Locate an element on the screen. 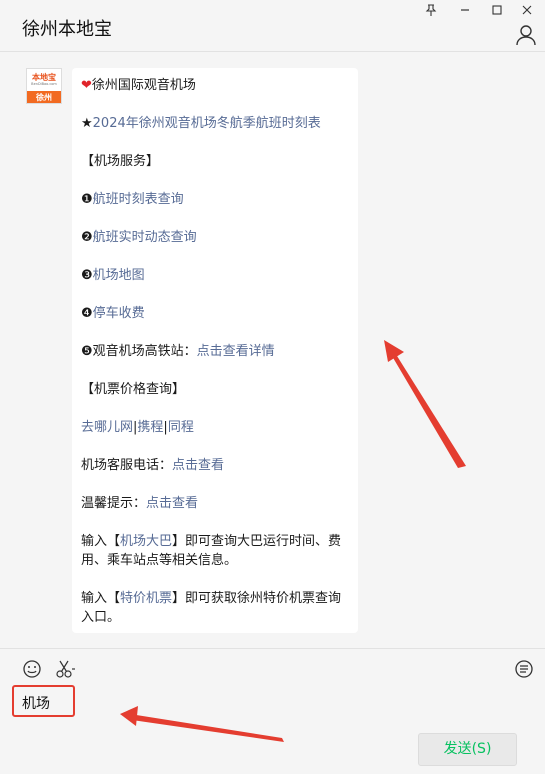 This screenshot has width=545, height=774. phone-line: 机场客服电话：点击查看 is located at coordinates (153, 465).